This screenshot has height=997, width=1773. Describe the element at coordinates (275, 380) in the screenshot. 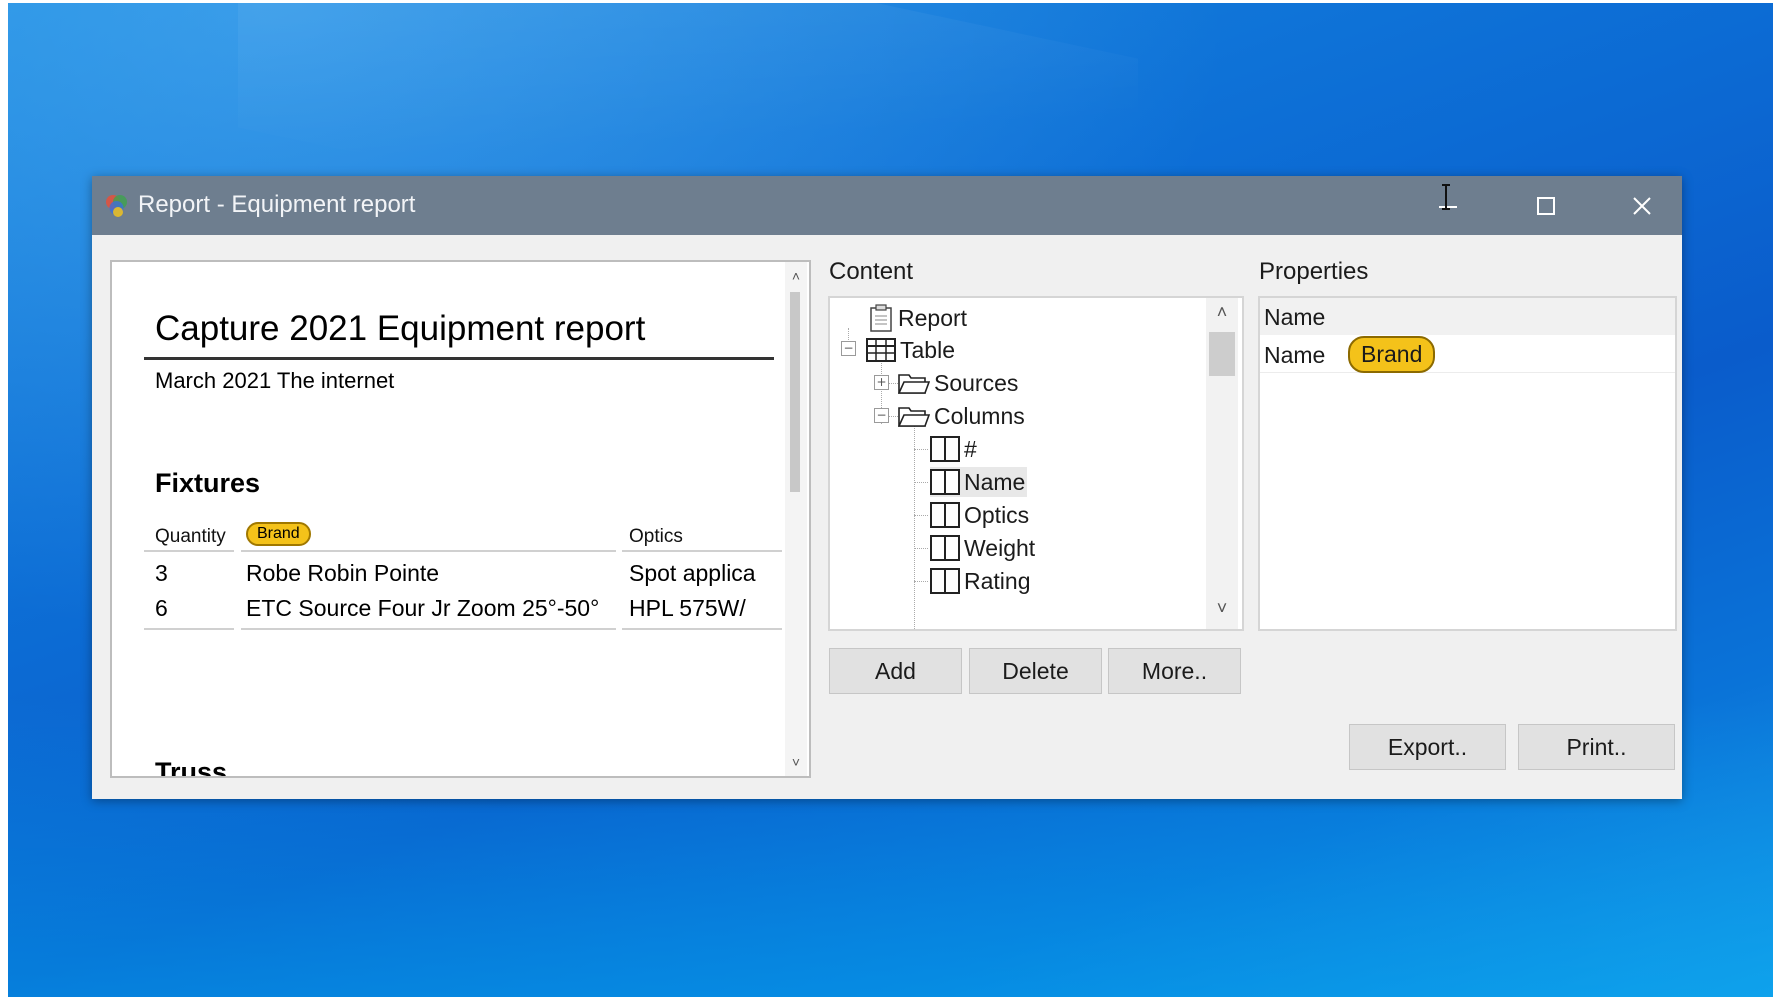

I see `report-subtitle: March 2021 The internet` at that location.